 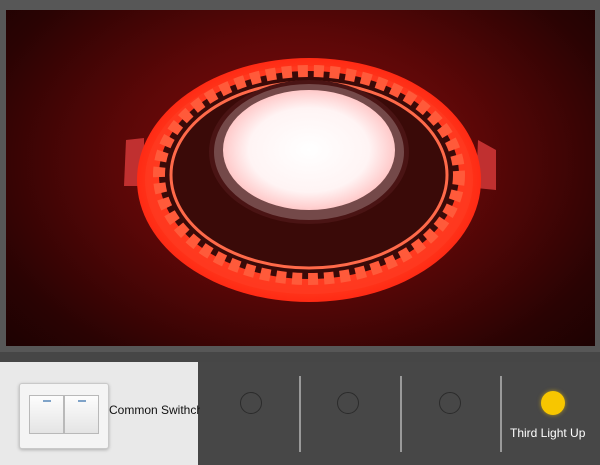 I want to click on light-toggles, so click(x=400, y=413).